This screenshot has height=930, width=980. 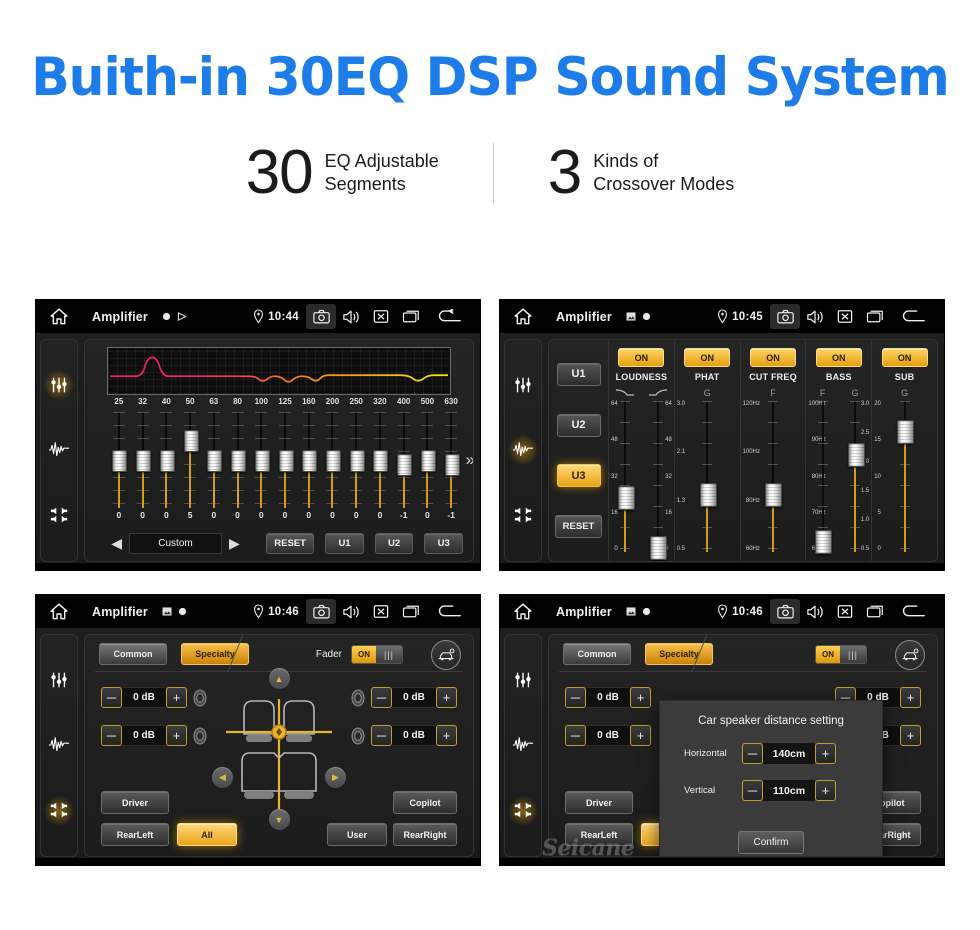 What do you see at coordinates (279, 678) in the screenshot?
I see `move-up-button: ▲` at bounding box center [279, 678].